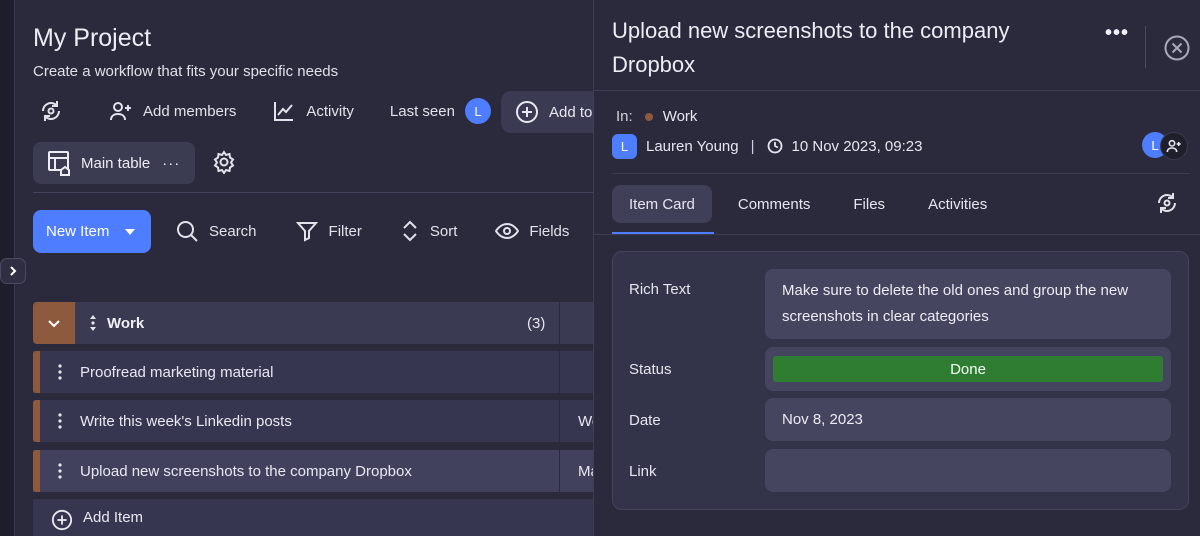  I want to click on tab-files: Files, so click(869, 204).